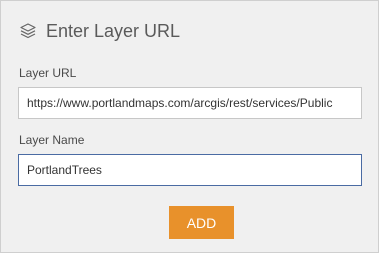 Image resolution: width=379 pixels, height=253 pixels. I want to click on layer-name-label: Layer Name, so click(52, 140).